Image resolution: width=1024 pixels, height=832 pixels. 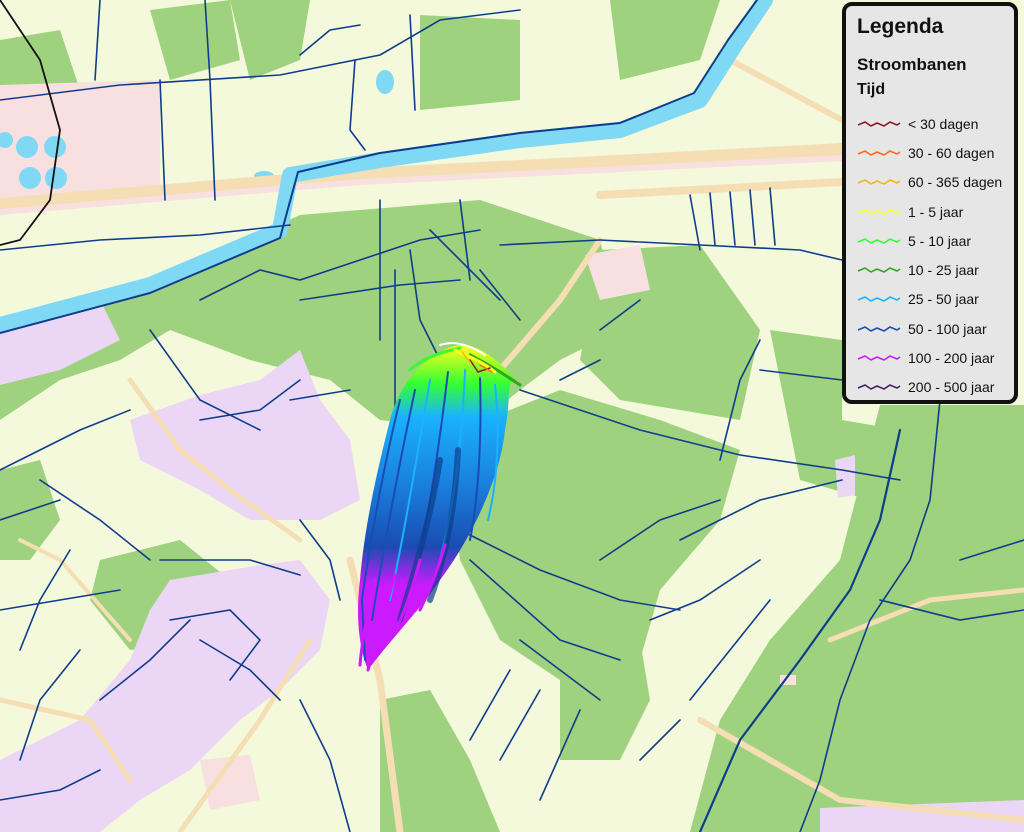 I want to click on legend-subtitle: Stroombanen, so click(x=912, y=64).